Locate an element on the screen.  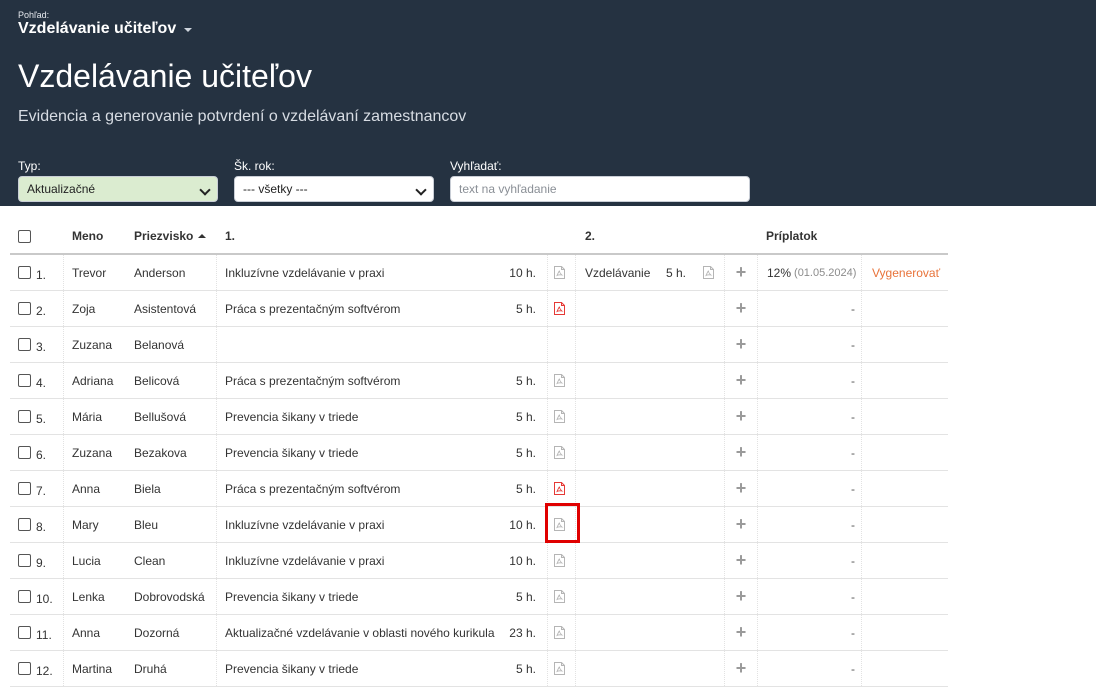
row-number: 6. is located at coordinates (41, 455).